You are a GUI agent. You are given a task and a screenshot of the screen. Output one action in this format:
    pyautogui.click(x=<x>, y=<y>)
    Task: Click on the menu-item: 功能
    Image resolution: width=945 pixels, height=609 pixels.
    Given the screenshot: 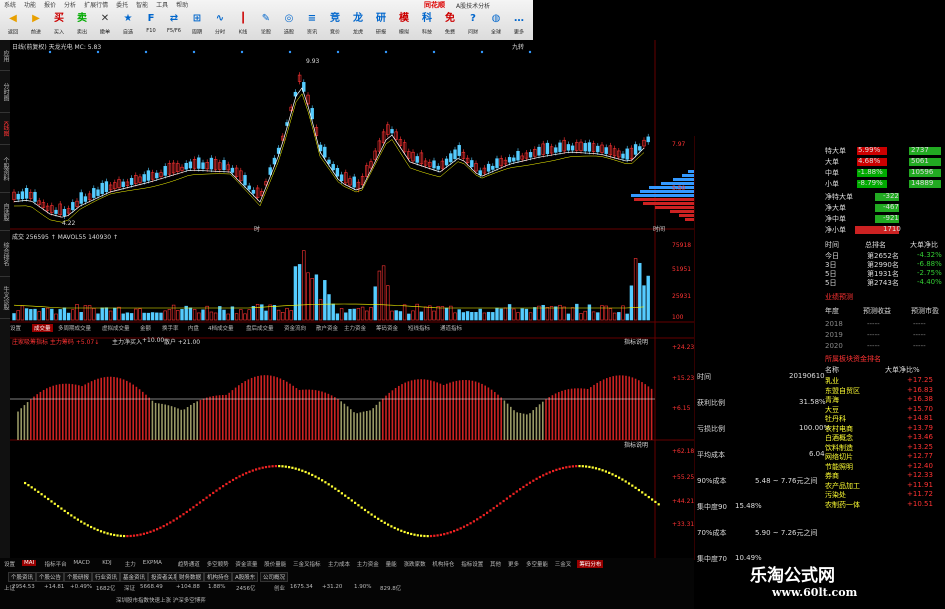 What is the action you would take?
    pyautogui.click(x=30, y=5)
    